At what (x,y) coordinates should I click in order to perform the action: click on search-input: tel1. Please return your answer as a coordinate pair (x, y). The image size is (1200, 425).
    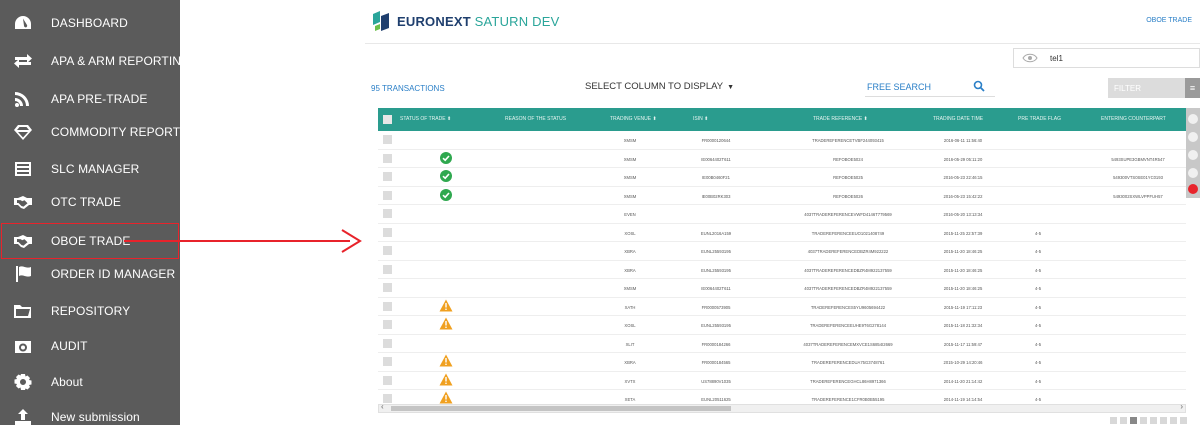
    Looking at the image, I should click on (1106, 58).